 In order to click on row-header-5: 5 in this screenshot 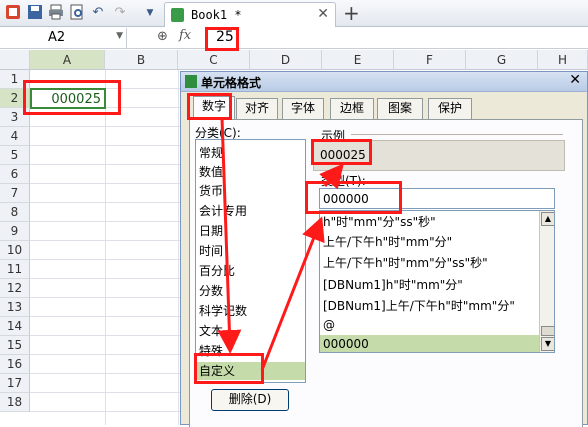, I will do `click(15, 155)`.